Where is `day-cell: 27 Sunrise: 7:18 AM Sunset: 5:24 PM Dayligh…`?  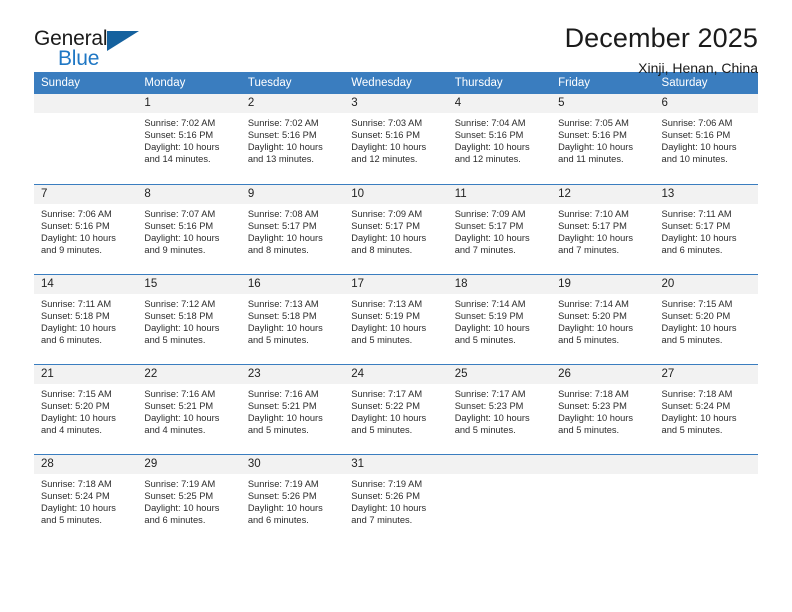 day-cell: 27 Sunrise: 7:18 AM Sunset: 5:24 PM Dayligh… is located at coordinates (706, 408).